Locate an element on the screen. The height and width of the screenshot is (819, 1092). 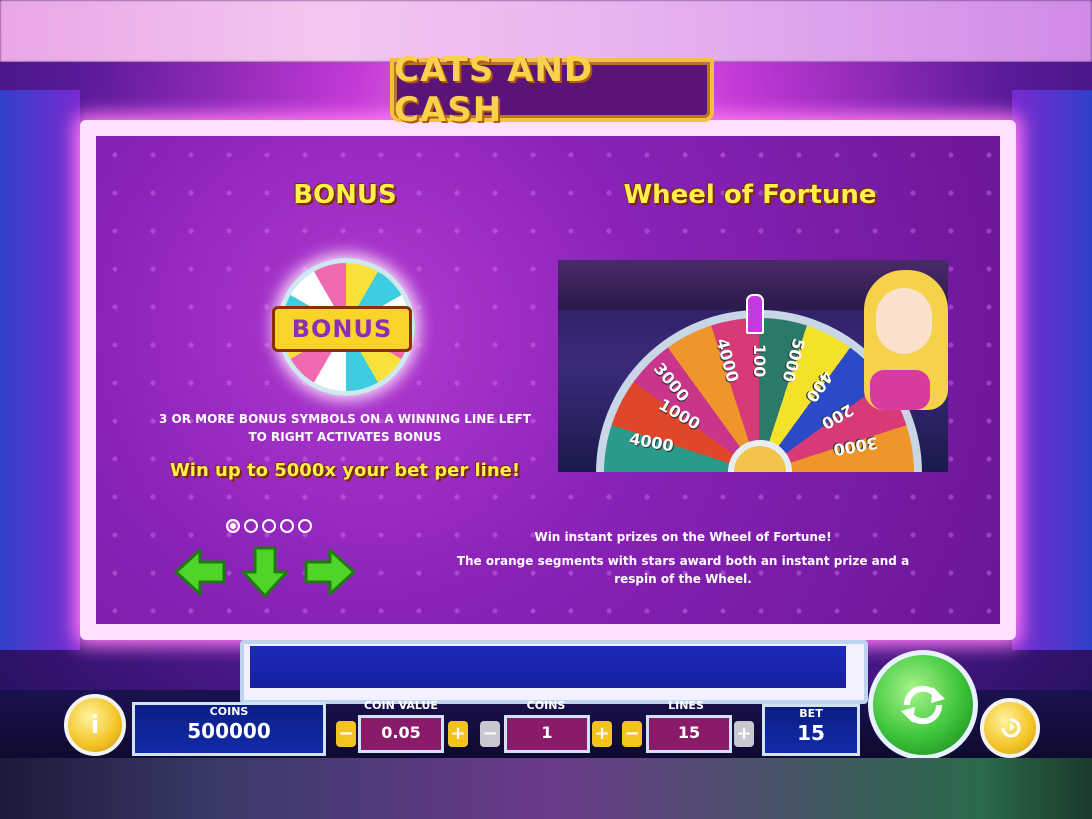
coins-plus-button: + is located at coordinates (602, 734).